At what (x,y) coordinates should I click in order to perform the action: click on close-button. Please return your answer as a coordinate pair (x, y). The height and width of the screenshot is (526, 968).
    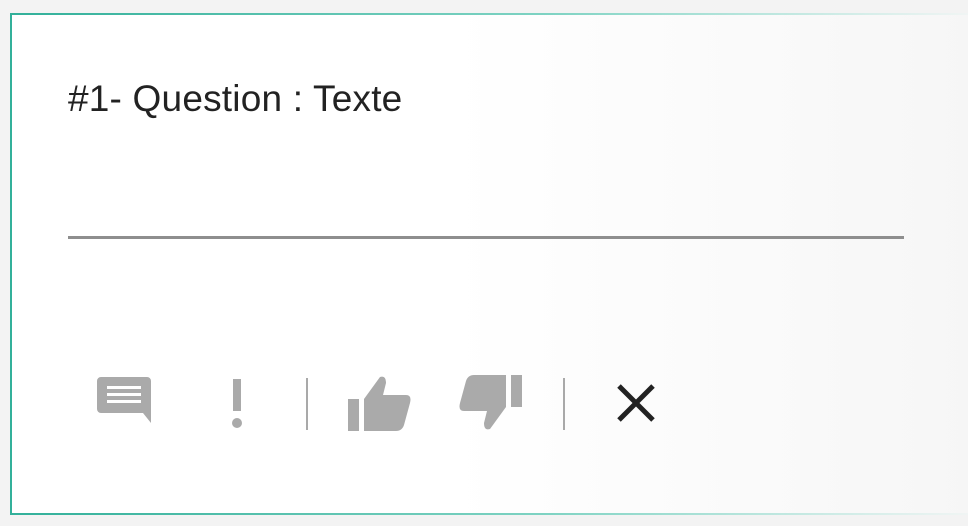
    Looking at the image, I should click on (636, 403).